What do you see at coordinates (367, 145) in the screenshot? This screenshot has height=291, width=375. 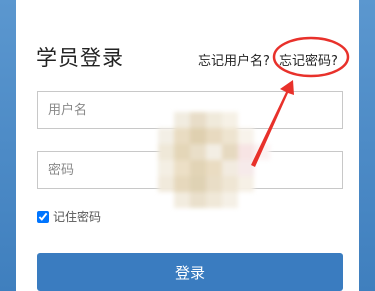 I see `background-right` at bounding box center [367, 145].